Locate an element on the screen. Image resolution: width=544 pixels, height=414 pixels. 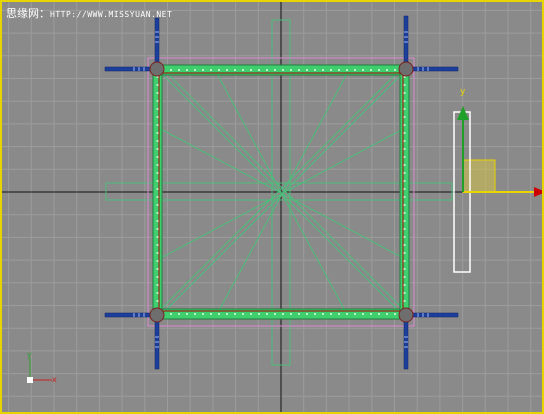
watermark-url: HTTP://WWW.MISSYUAN.NET is located at coordinates (111, 14).